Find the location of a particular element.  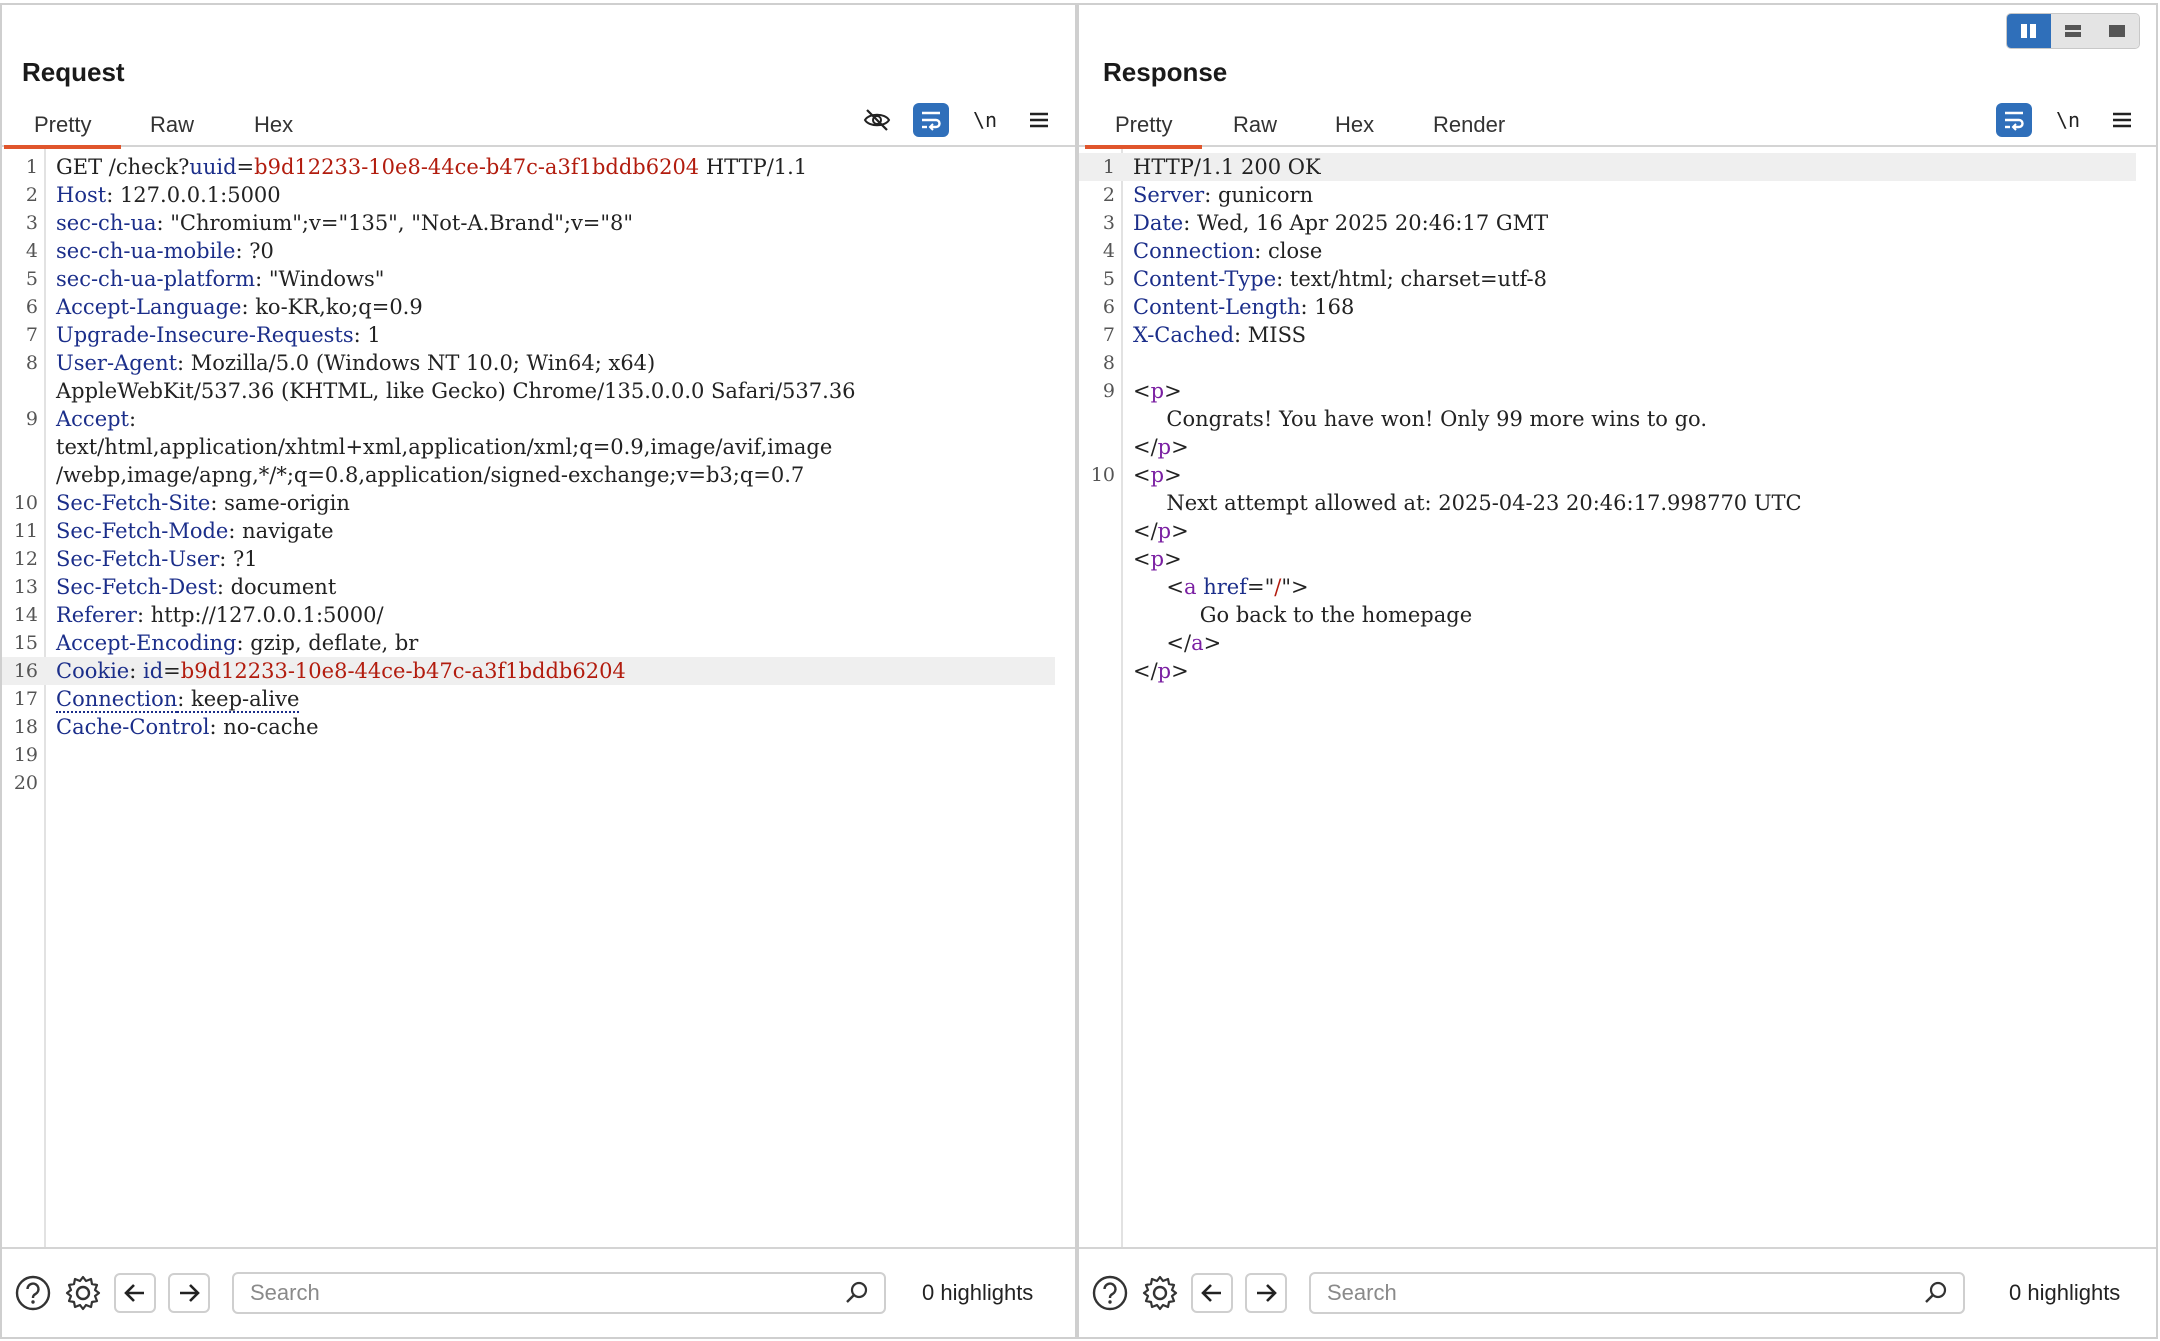

code-line: 19 is located at coordinates (528, 755).